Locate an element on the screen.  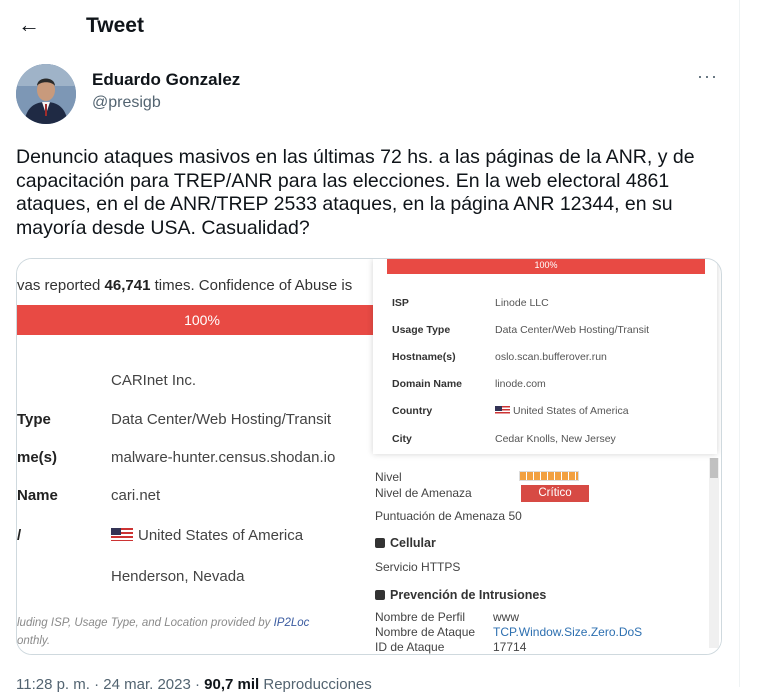
row-key: Country is located at coordinates (412, 411).